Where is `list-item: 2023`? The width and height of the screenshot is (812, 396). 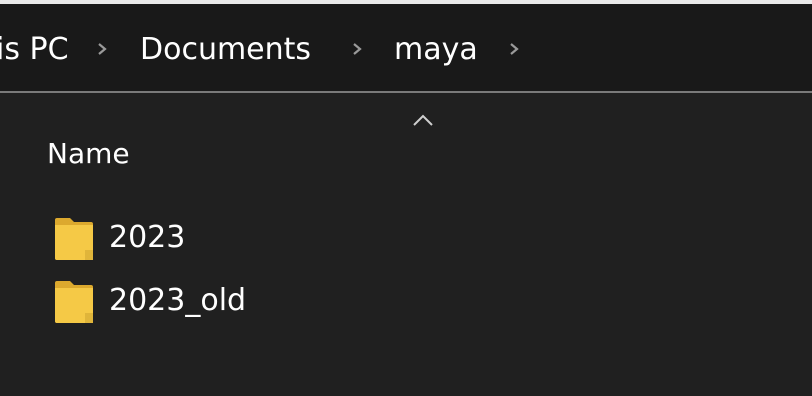 list-item: 2023 is located at coordinates (262, 239).